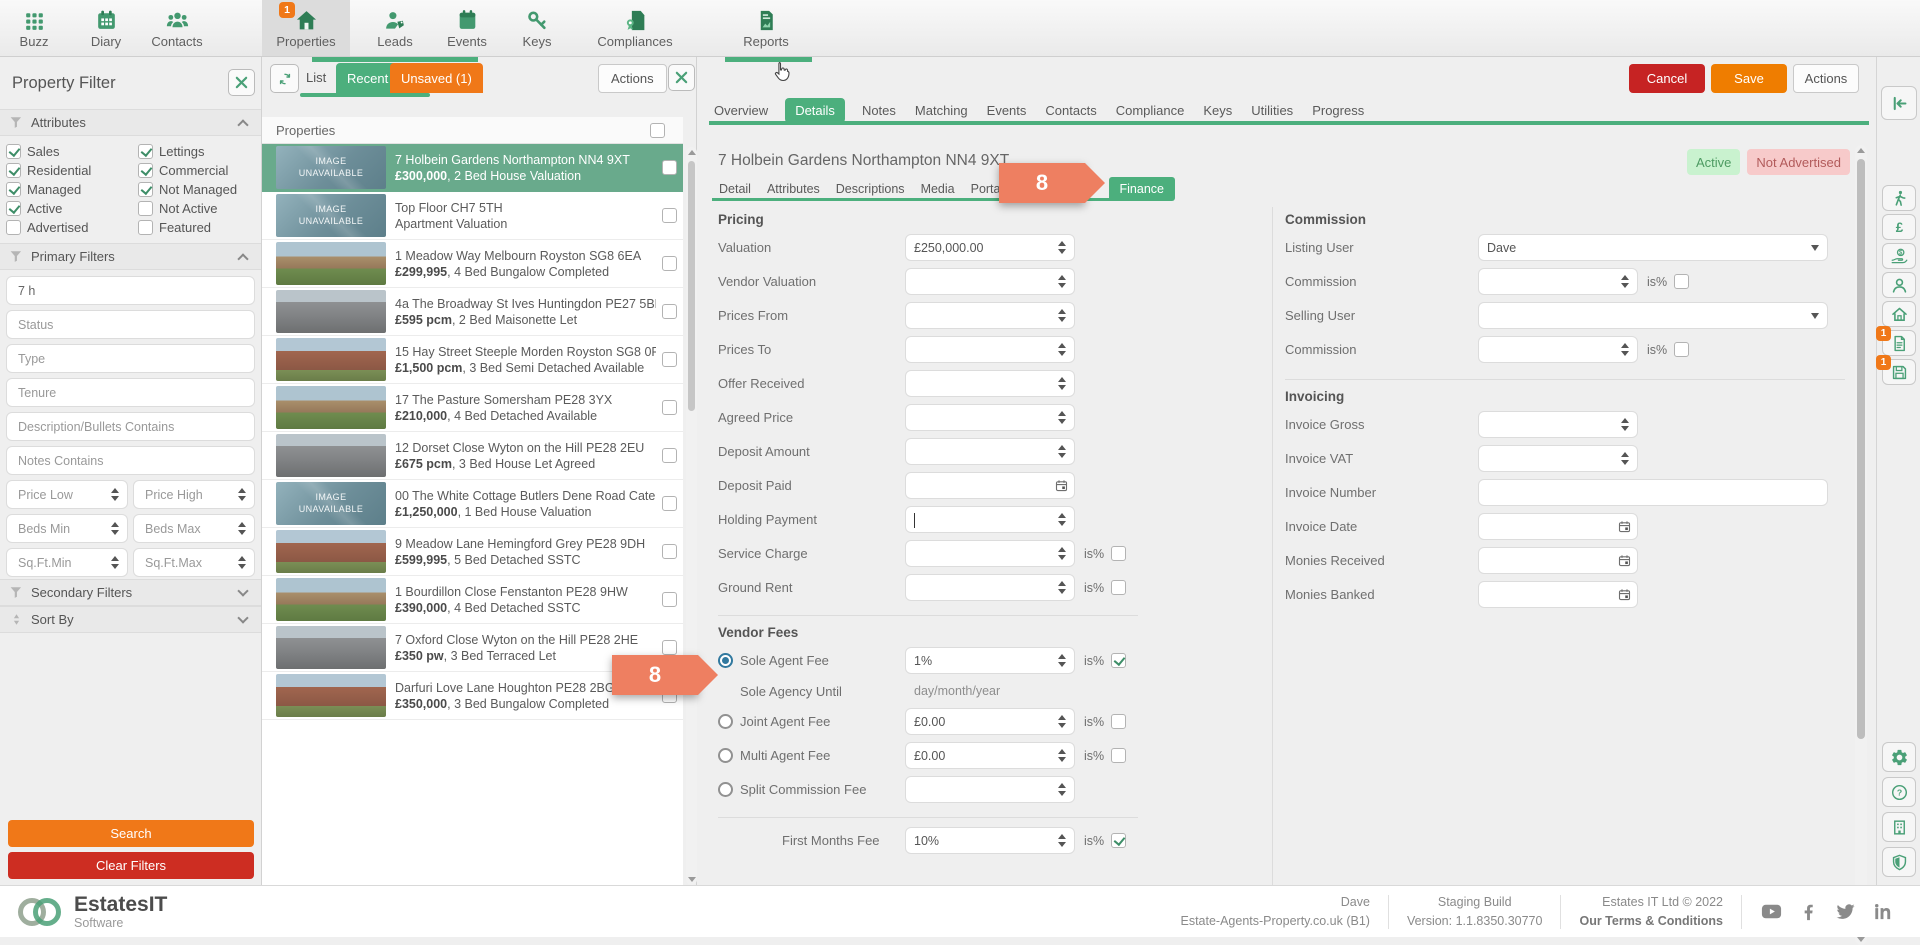  What do you see at coordinates (632, 78) in the screenshot?
I see `list-actions-button: Actions` at bounding box center [632, 78].